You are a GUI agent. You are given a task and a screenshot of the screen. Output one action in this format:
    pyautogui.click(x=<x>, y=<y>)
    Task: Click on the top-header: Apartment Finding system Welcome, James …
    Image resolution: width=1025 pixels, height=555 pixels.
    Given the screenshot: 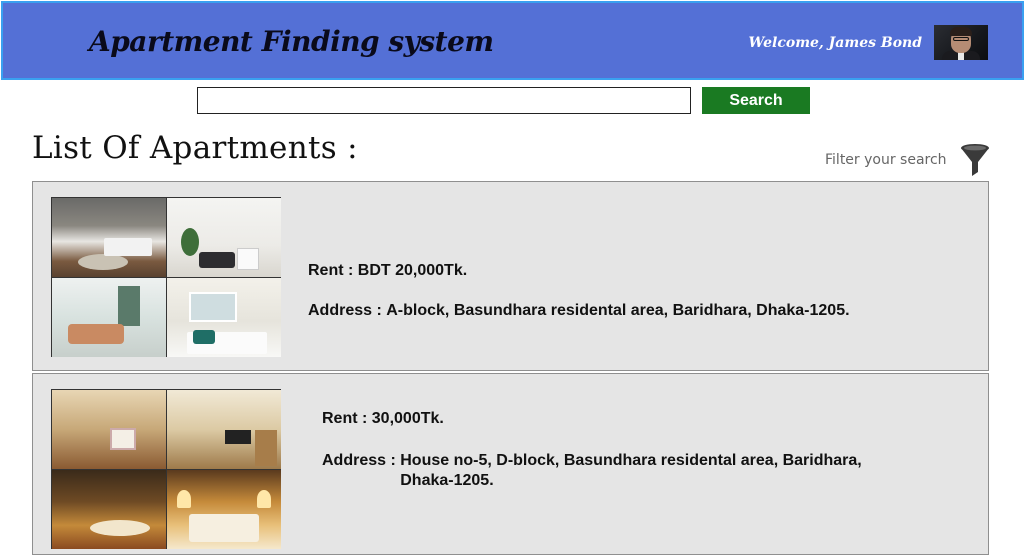 What is the action you would take?
    pyautogui.click(x=512, y=40)
    